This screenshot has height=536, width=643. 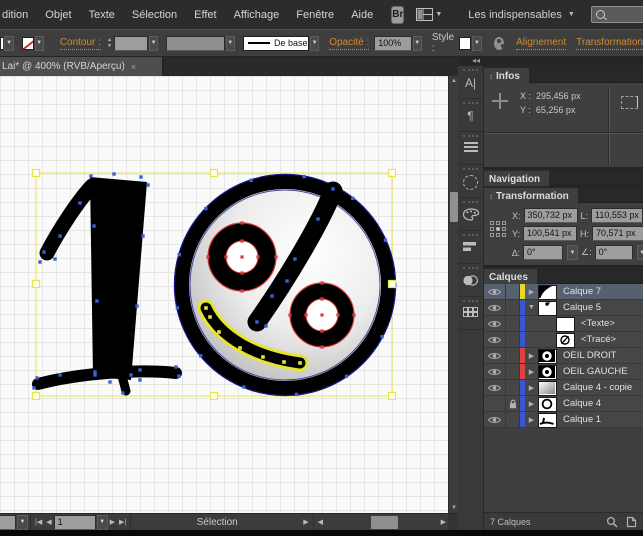 I want to click on fill-color-dropdown: ▼, so click(x=9, y=43).